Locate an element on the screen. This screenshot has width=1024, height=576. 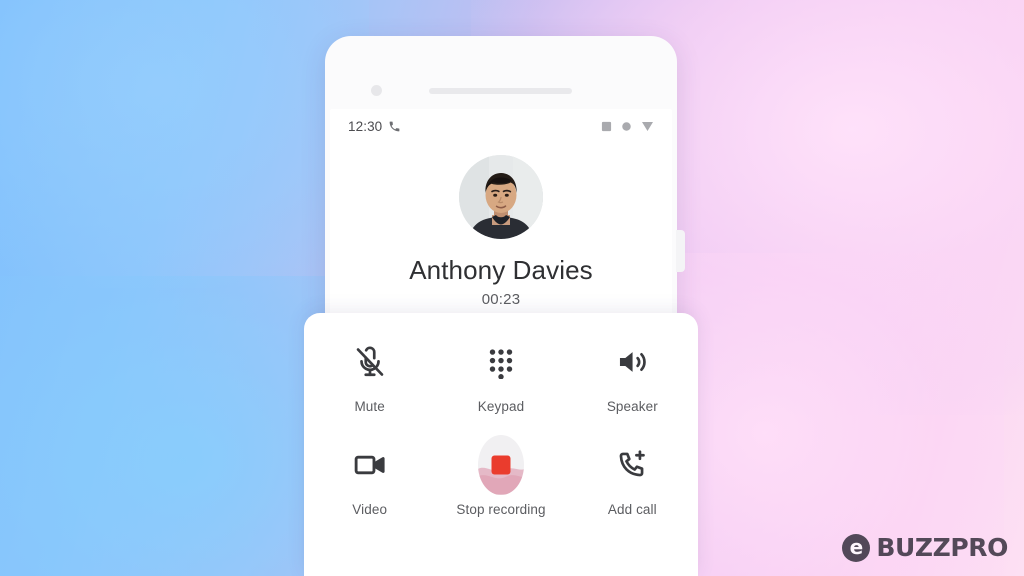
stop-recording-label: Stop recording is located at coordinates (501, 509).